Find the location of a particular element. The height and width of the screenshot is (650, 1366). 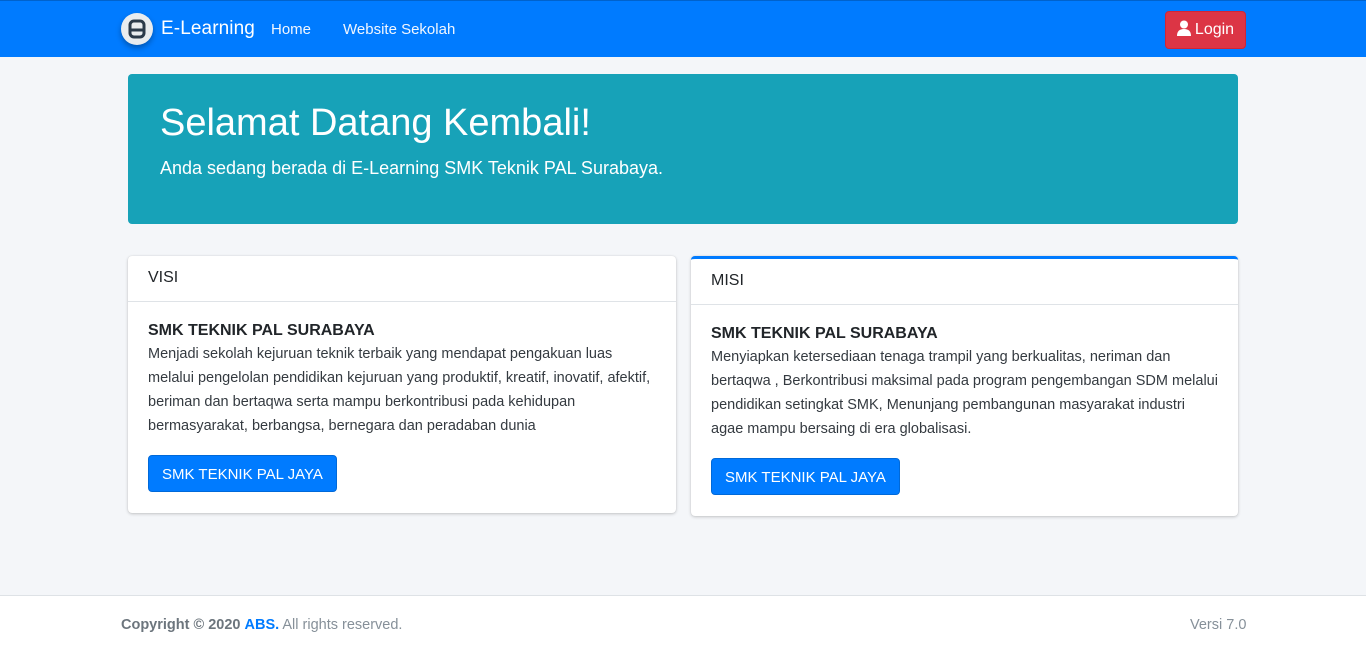

misi-card-title: SMK TEKNIK PAL SURABAYA is located at coordinates (824, 333).